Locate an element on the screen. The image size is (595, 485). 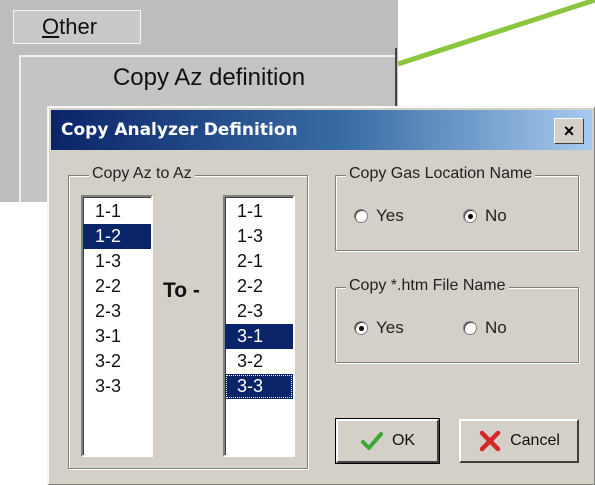
list-item: 2-1 is located at coordinates (259, 261).